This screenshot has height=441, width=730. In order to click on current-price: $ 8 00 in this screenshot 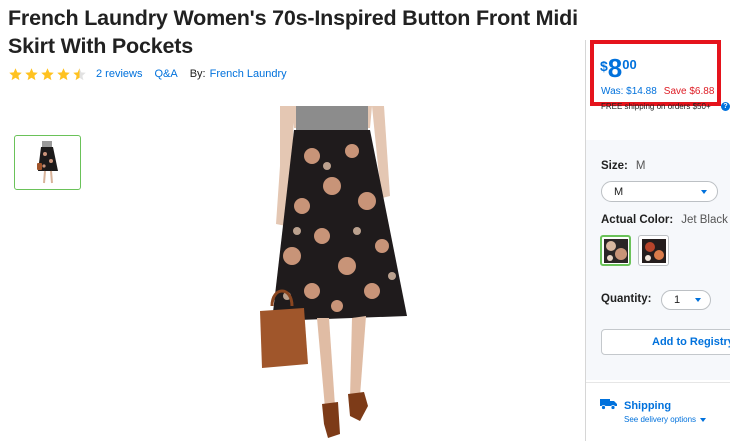, I will do `click(618, 68)`.